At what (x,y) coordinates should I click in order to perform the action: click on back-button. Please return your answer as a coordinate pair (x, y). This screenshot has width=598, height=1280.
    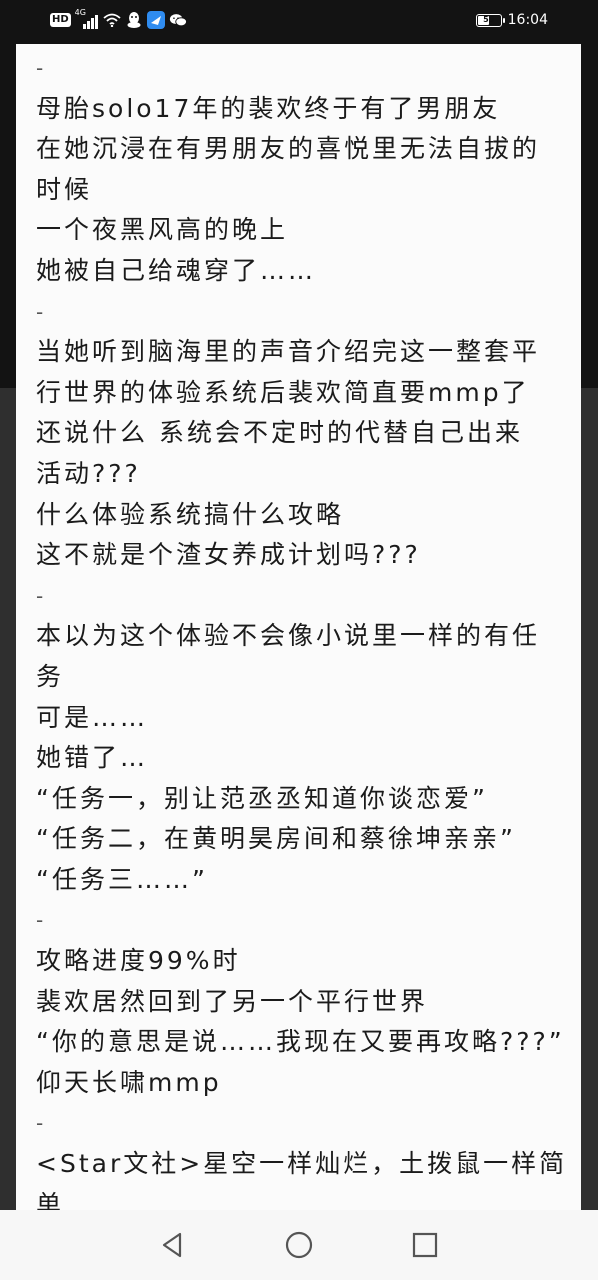
    Looking at the image, I should click on (173, 1245).